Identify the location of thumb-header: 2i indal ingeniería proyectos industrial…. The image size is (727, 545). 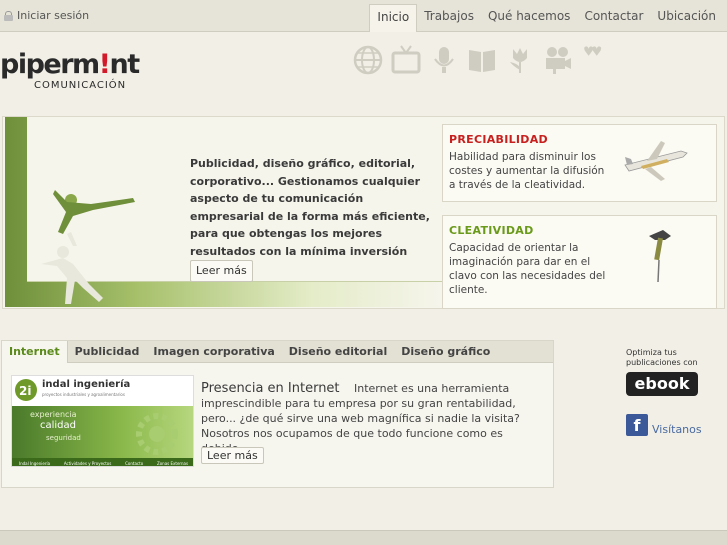
(102, 391).